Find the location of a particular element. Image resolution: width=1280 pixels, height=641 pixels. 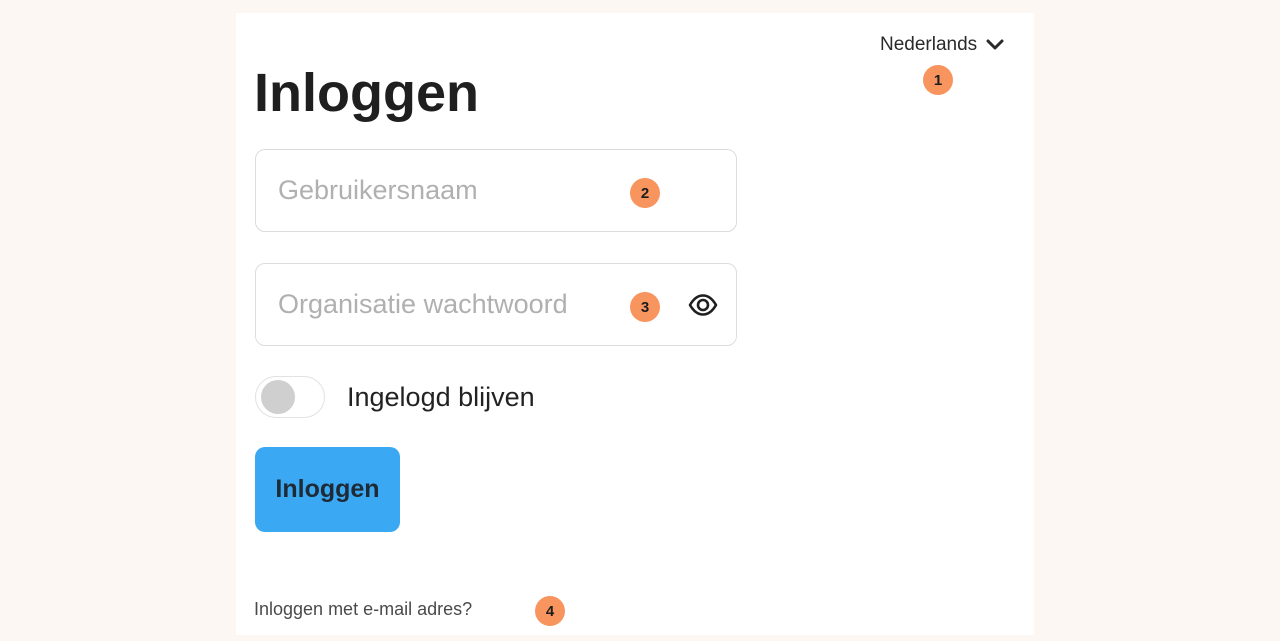

language-selector: Nederlands is located at coordinates (942, 45).